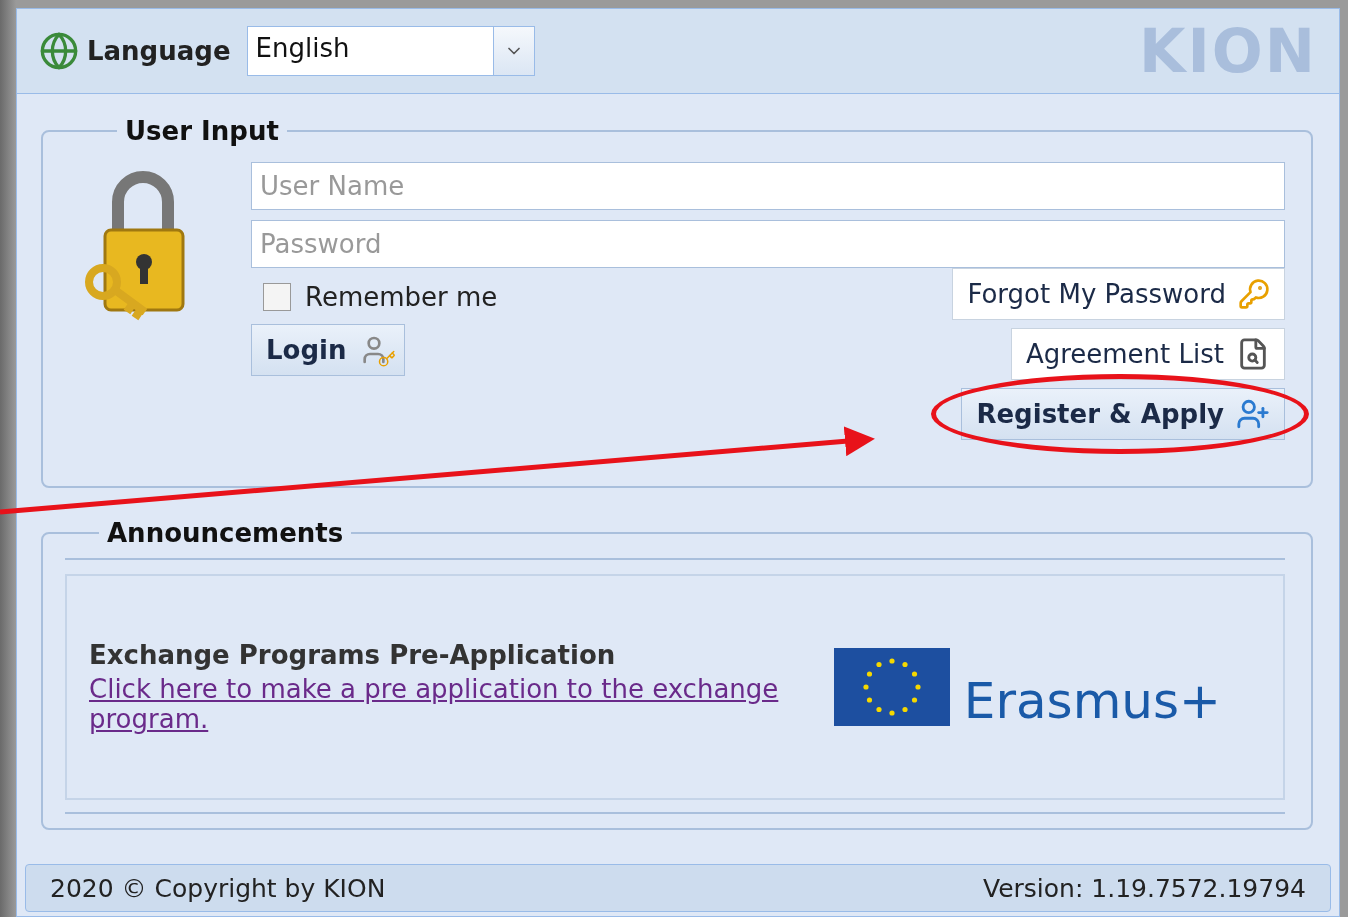 Image resolution: width=1348 pixels, height=917 pixels. Describe the element at coordinates (202, 131) in the screenshot. I see `group-title: User Input` at that location.